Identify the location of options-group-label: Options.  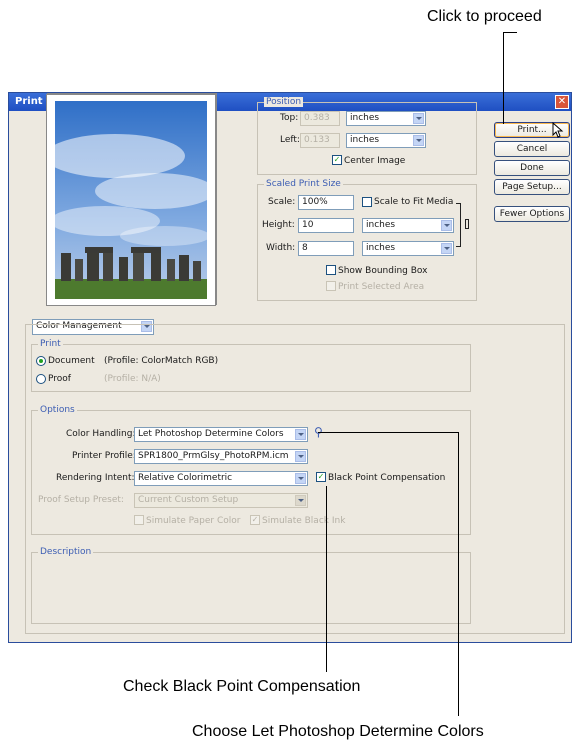
(57, 410).